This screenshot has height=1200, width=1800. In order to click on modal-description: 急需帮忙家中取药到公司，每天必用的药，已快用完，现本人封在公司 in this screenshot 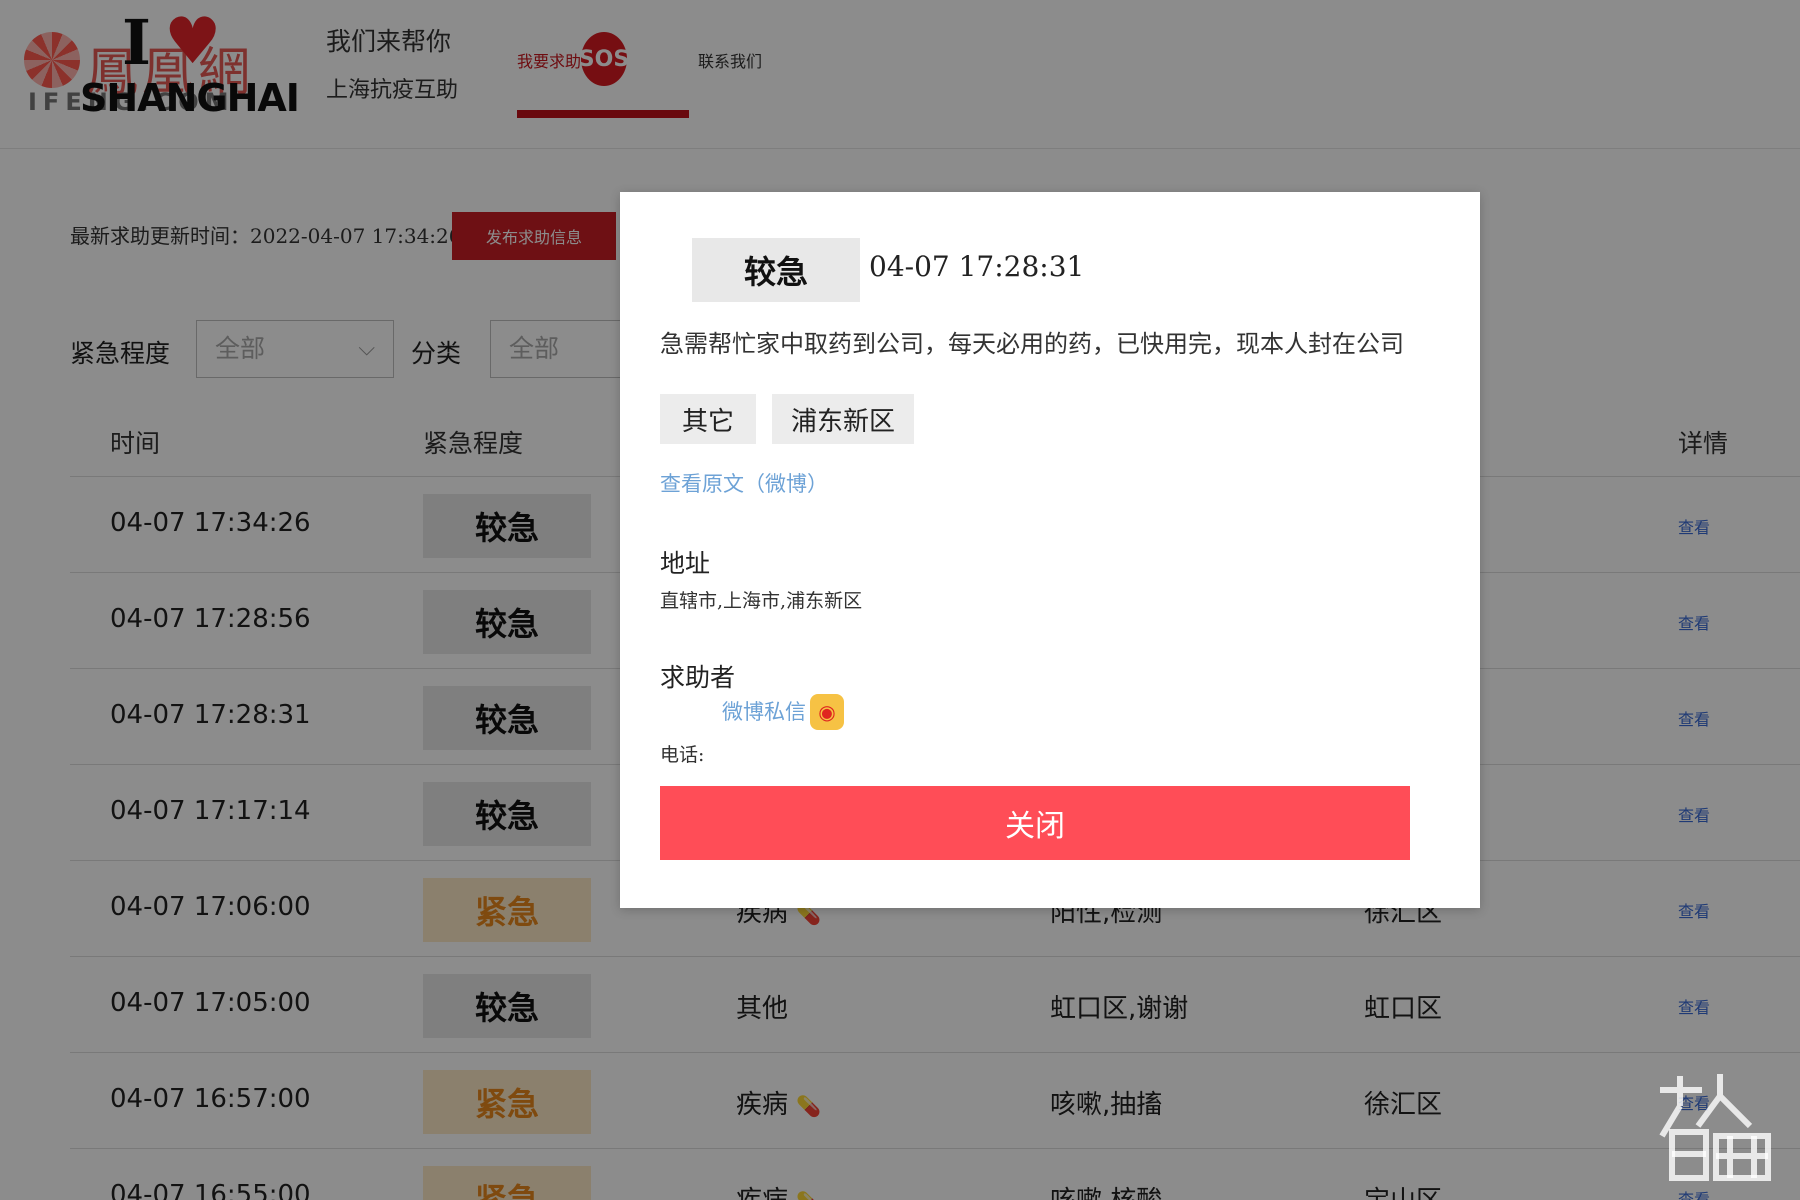, I will do `click(1032, 344)`.